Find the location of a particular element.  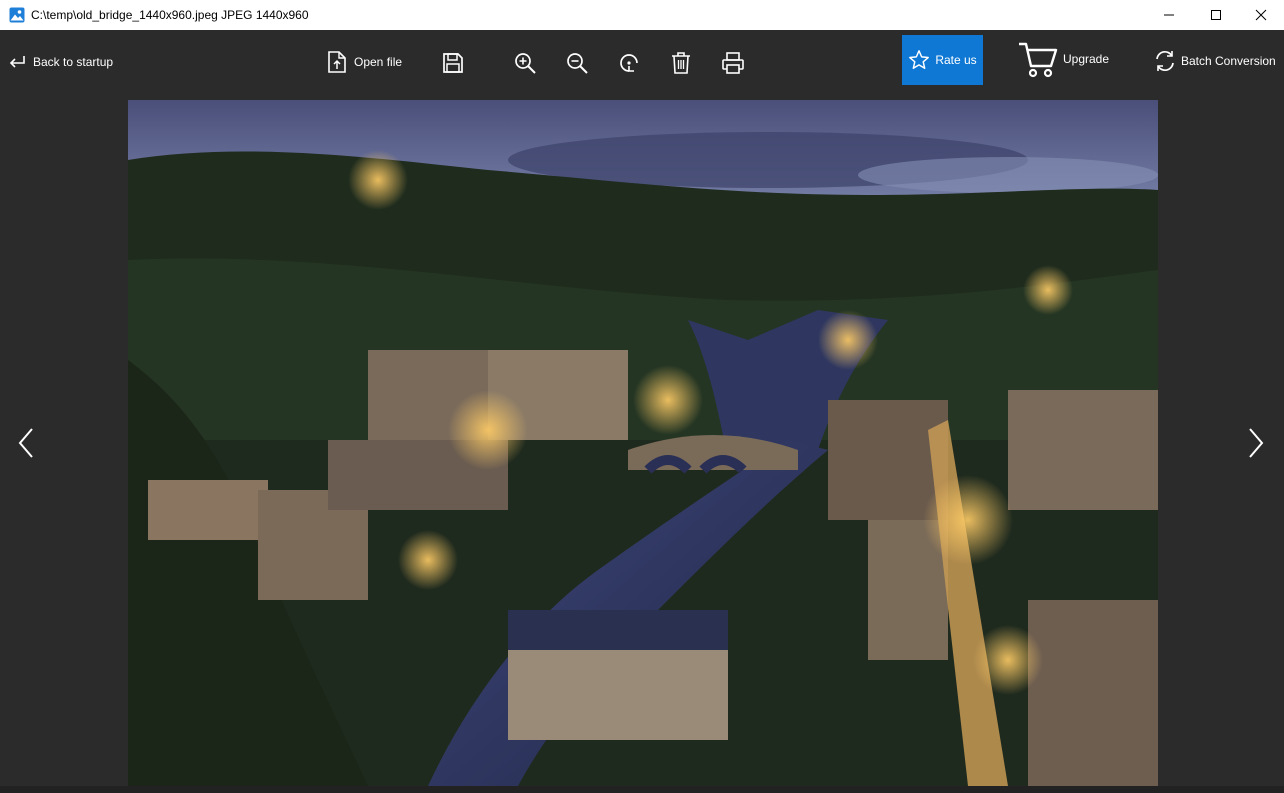

zoom-in-button is located at coordinates (525, 63).